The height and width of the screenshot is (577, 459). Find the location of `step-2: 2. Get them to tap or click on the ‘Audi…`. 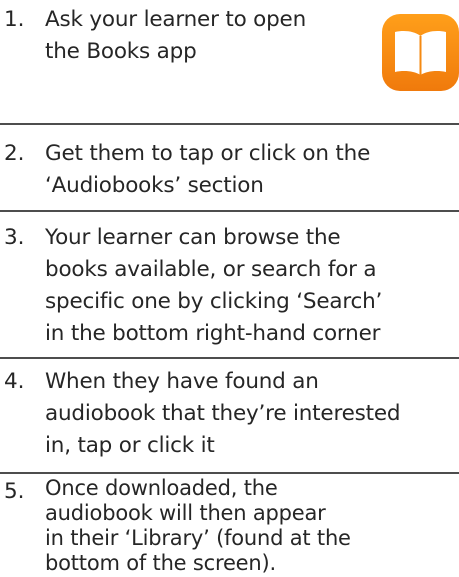

step-2: 2. Get them to tap or click on the ‘Audi… is located at coordinates (229, 170).